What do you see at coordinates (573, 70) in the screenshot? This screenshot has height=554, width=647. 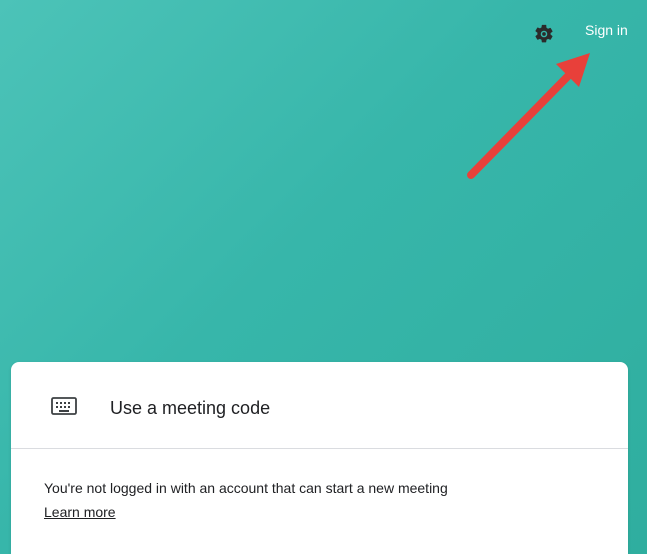 I see `arrow-head` at bounding box center [573, 70].